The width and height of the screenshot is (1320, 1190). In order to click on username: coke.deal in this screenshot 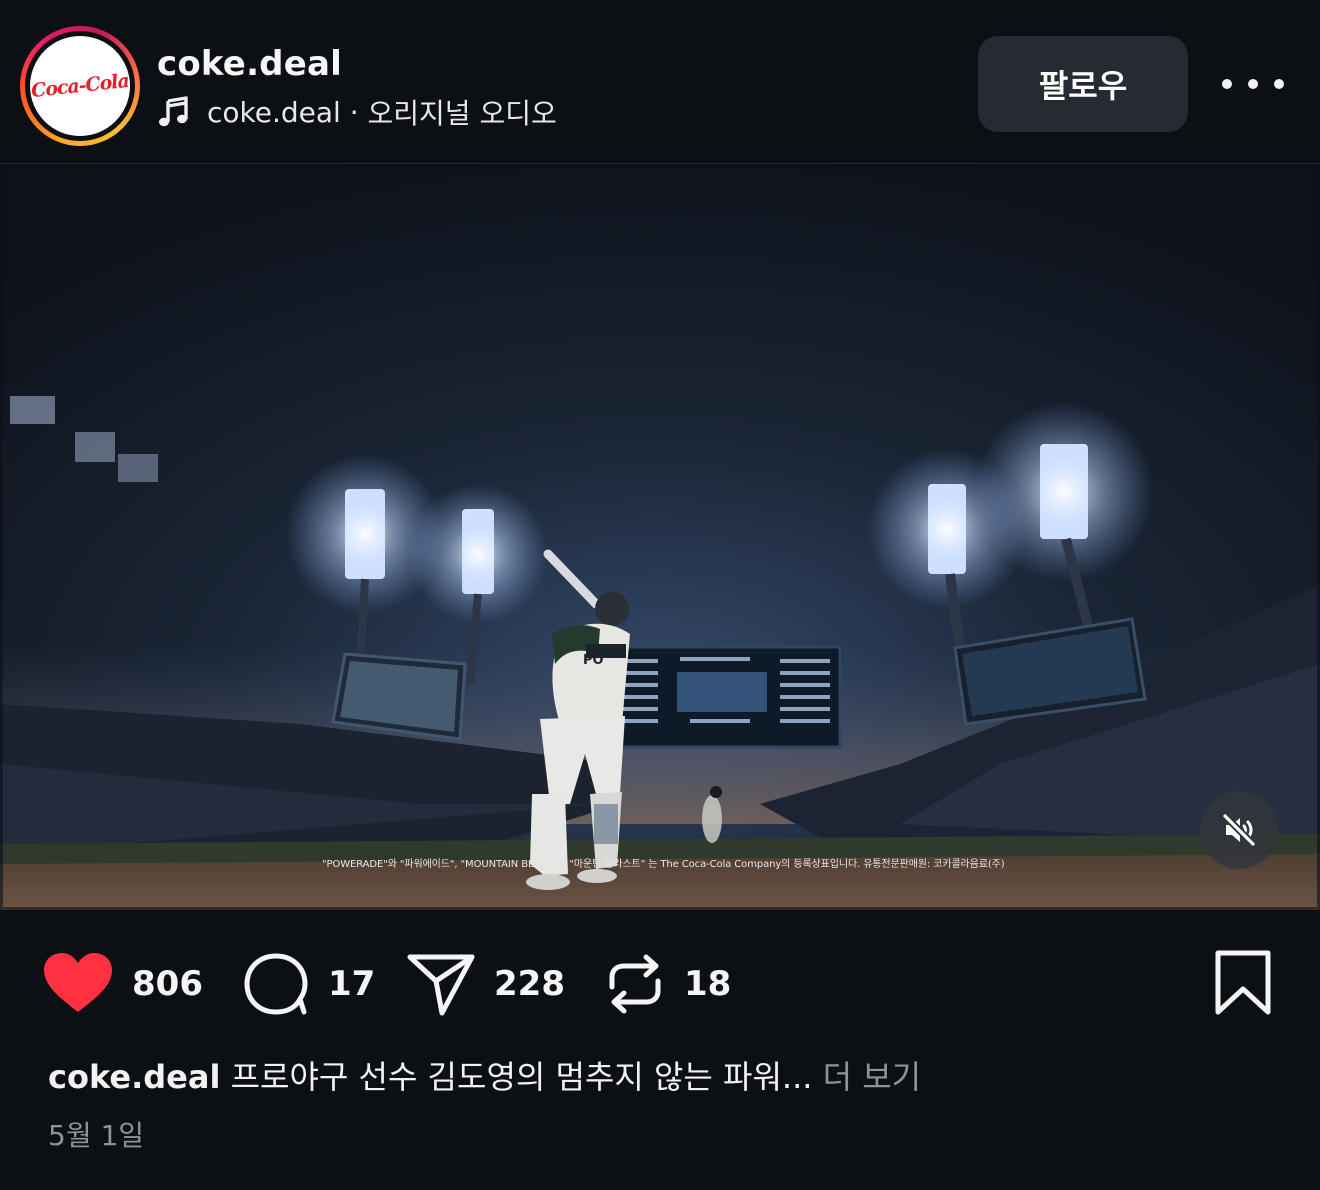, I will do `click(249, 64)`.